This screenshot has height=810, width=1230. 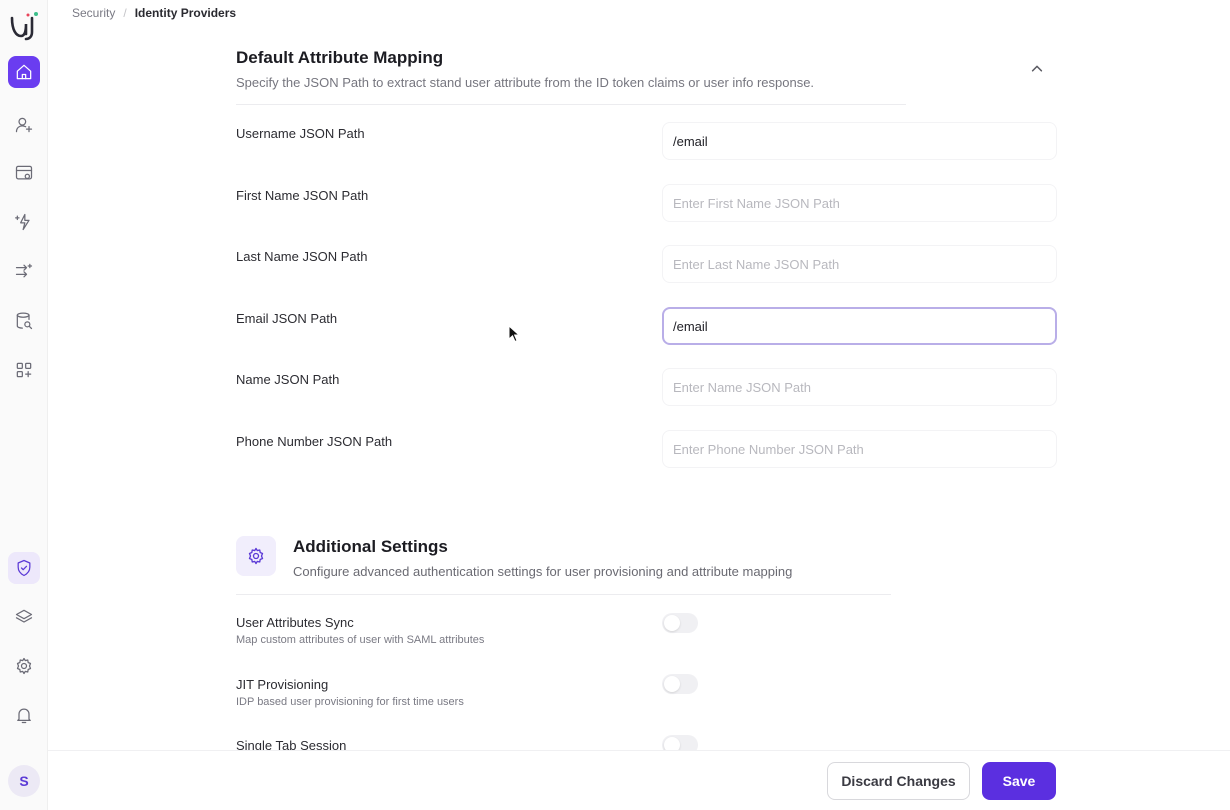 I want to click on breadcrumb: Security / Identity Providers, so click(x=154, y=13).